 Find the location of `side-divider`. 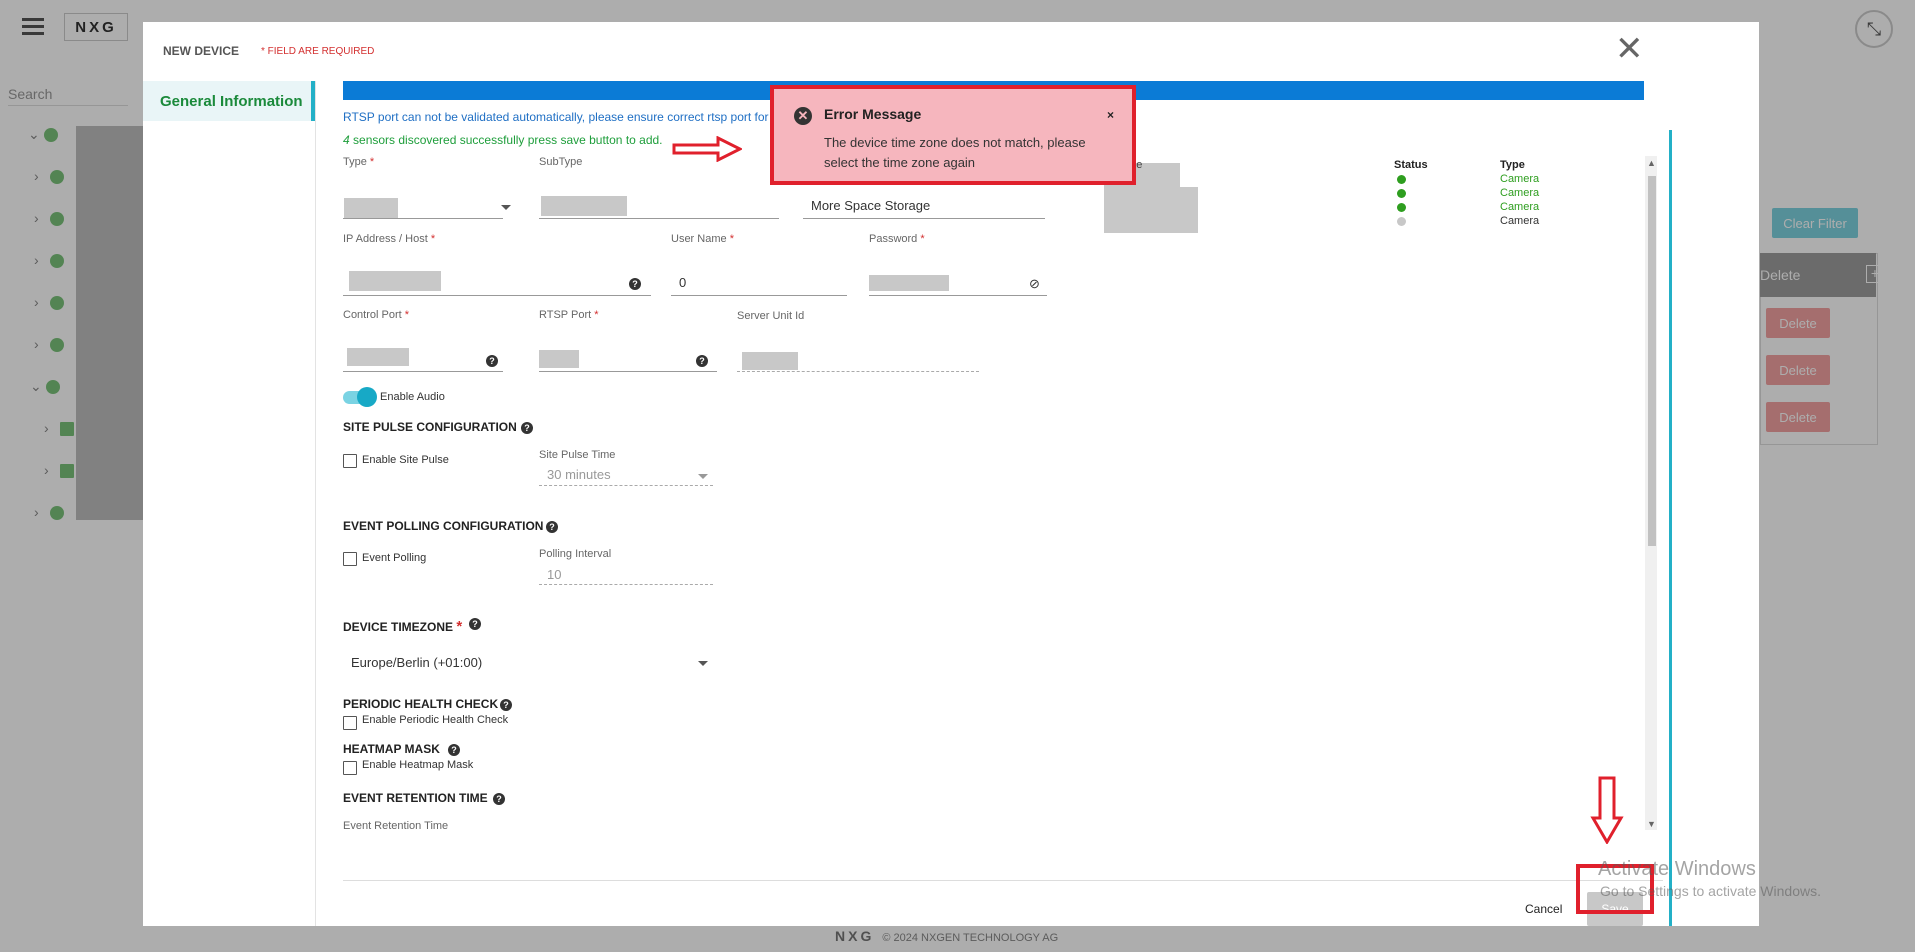

side-divider is located at coordinates (315, 503).